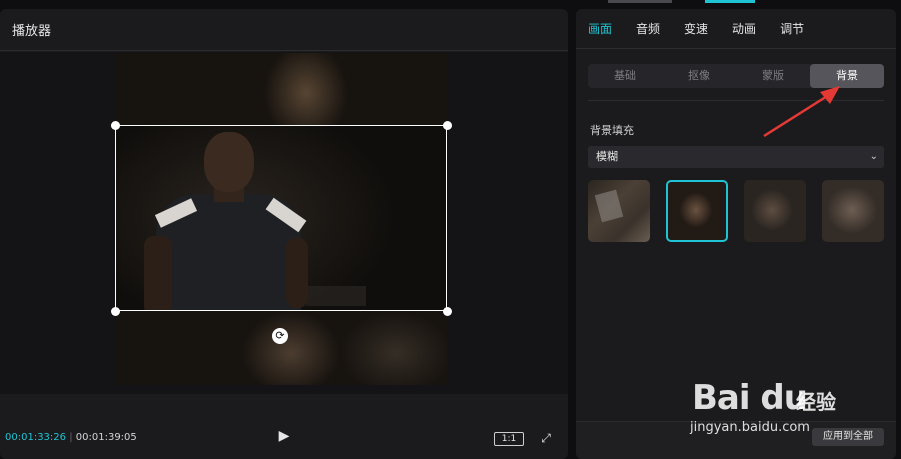 This screenshot has width=901, height=459. Describe the element at coordinates (847, 76) in the screenshot. I see `subtab-background: 背景` at that location.